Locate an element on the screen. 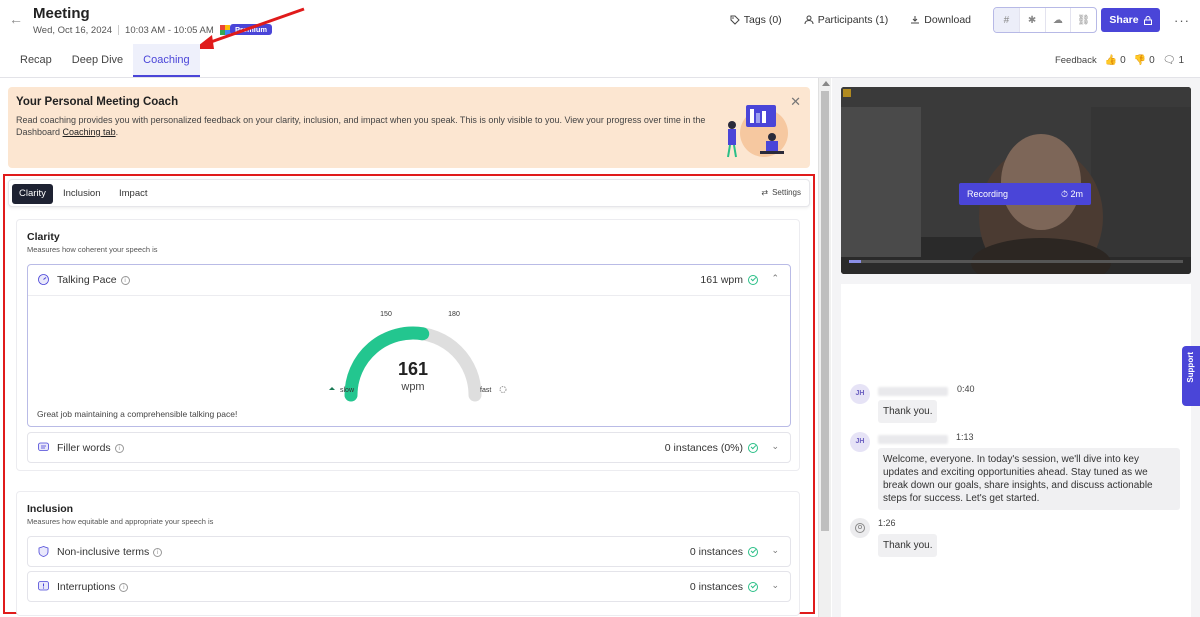  integrations-group: # ✱ ☁ ⛓ is located at coordinates (1045, 20).